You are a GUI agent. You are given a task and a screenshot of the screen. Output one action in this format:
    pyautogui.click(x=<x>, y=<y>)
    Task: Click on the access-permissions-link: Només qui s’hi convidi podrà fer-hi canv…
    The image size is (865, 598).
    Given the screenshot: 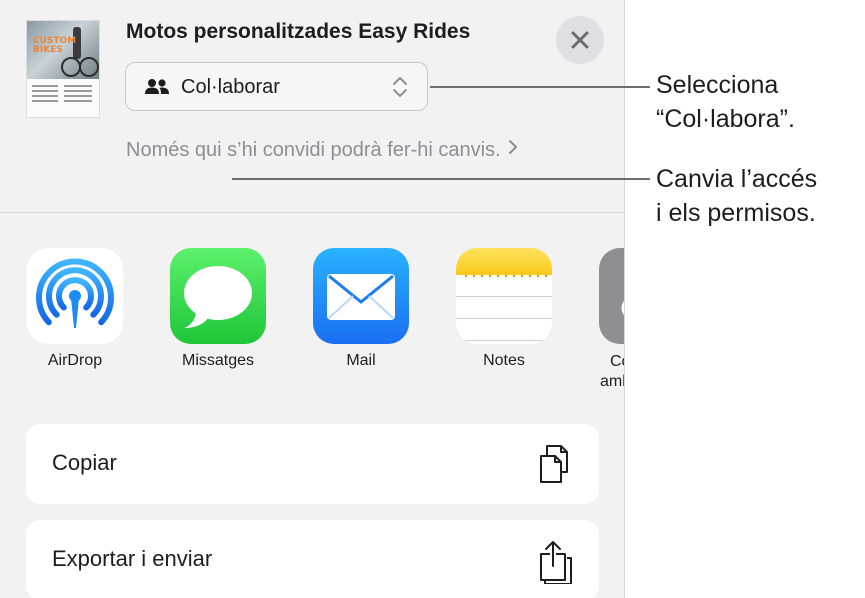 What is the action you would take?
    pyautogui.click(x=336, y=150)
    